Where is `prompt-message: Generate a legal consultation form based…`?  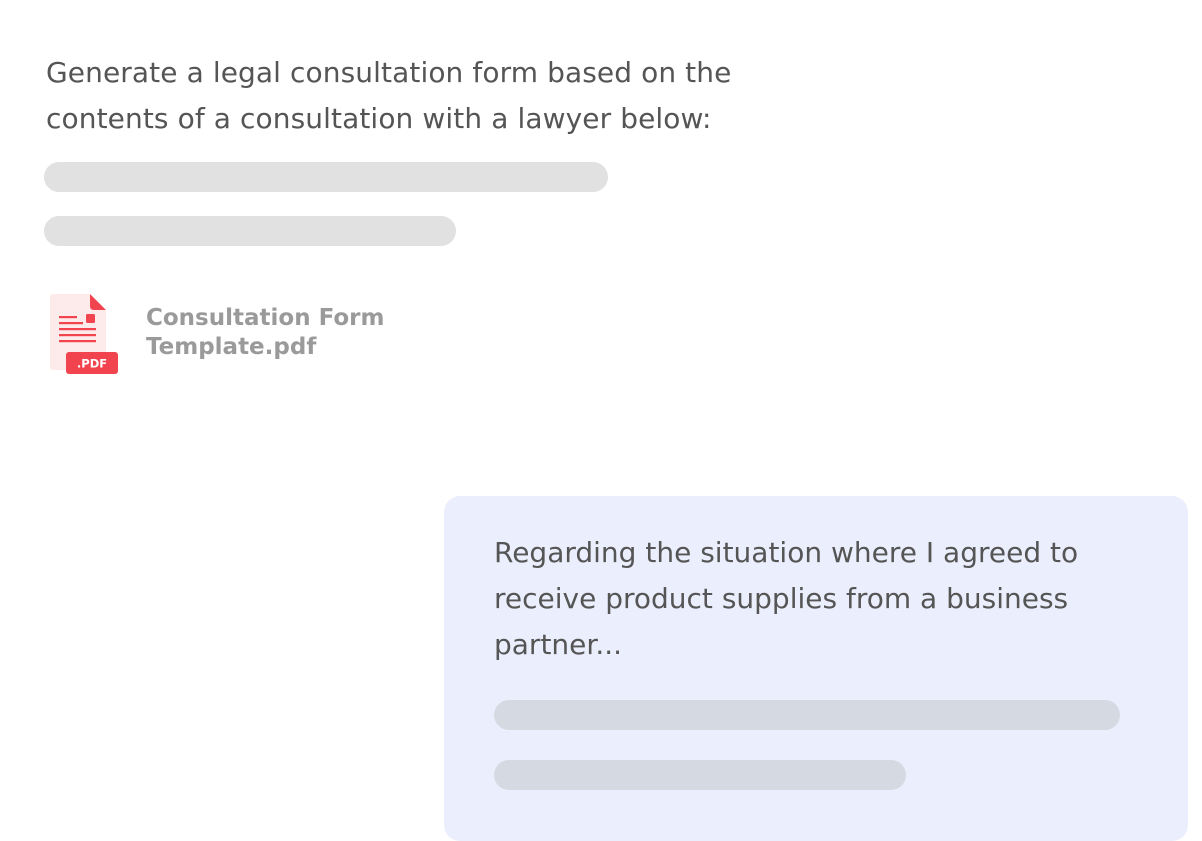
prompt-message: Generate a legal consultation form based… is located at coordinates (389, 95).